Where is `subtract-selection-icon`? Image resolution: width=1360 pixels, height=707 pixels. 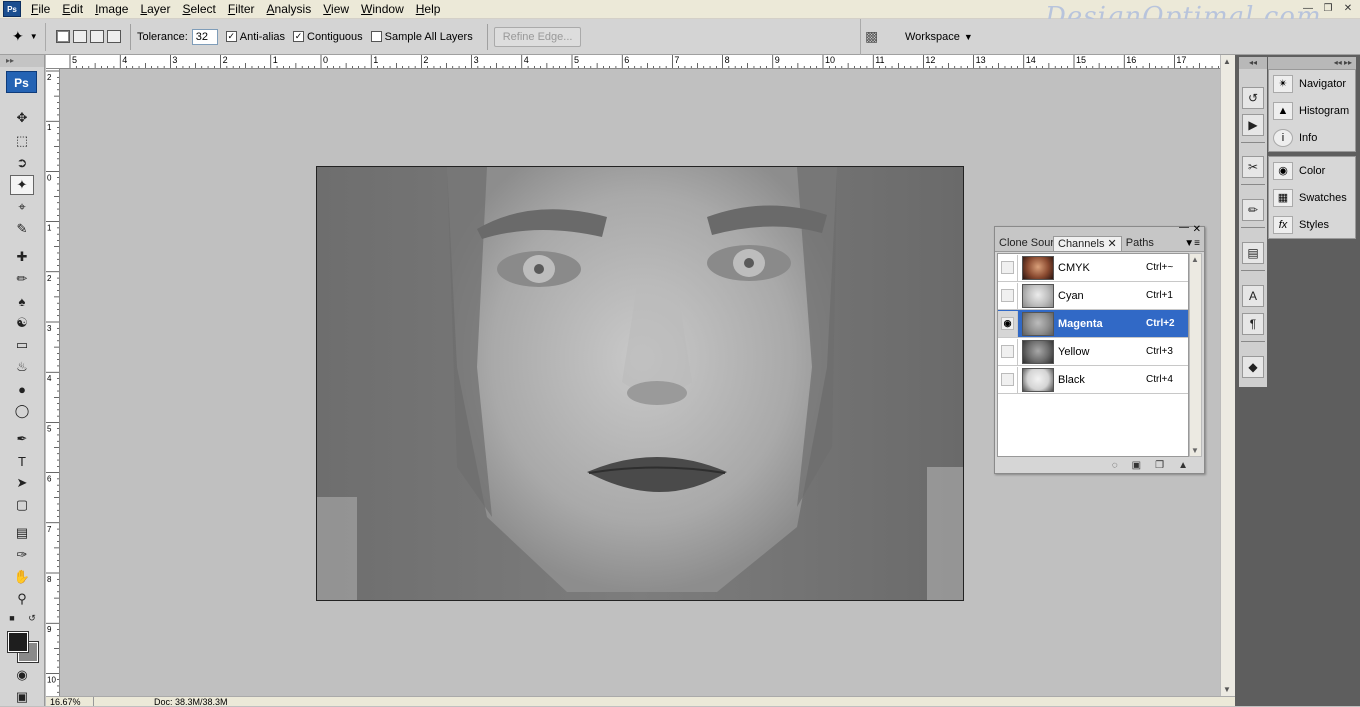
subtract-selection-icon is located at coordinates (97, 36).